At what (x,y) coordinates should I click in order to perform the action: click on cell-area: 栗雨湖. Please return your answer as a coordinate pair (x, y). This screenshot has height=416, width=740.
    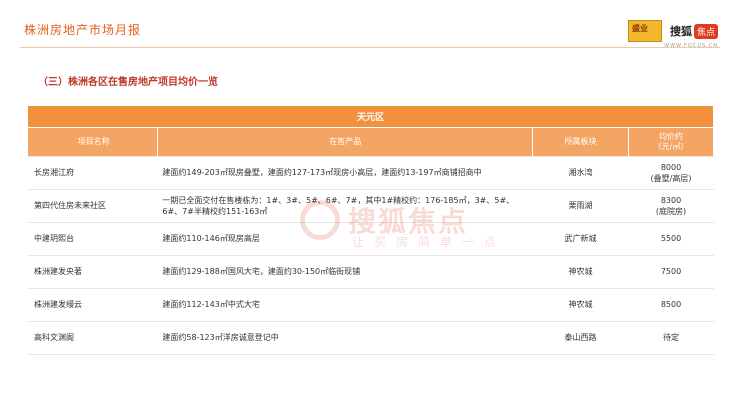
    Looking at the image, I should click on (581, 206).